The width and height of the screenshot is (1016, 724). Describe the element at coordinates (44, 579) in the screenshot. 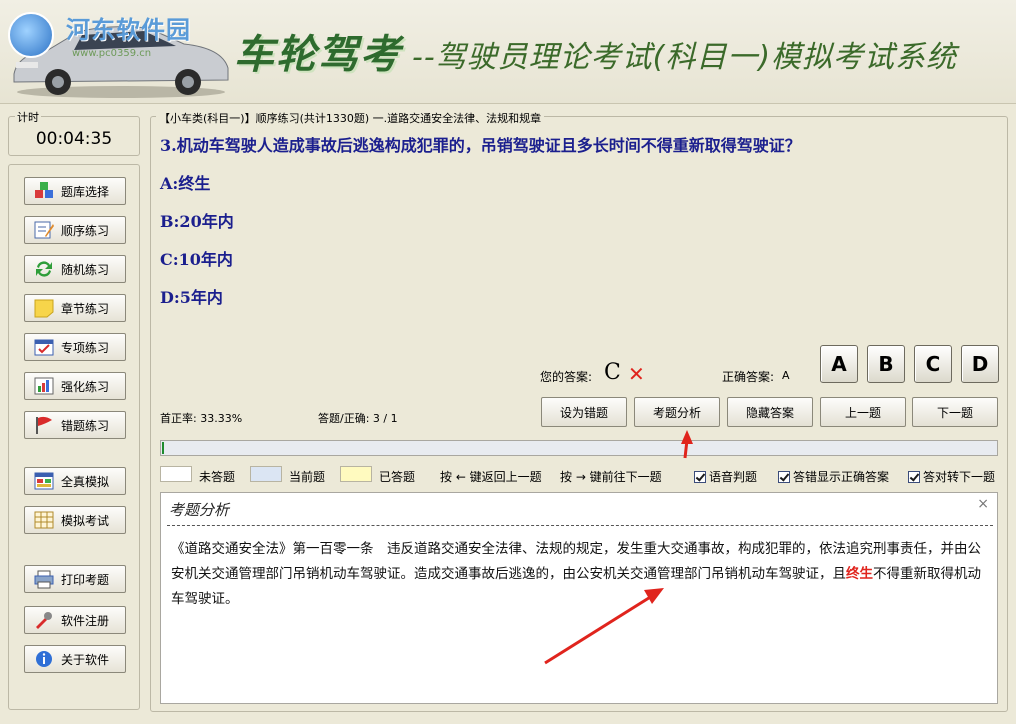

I see `printer-icon` at that location.